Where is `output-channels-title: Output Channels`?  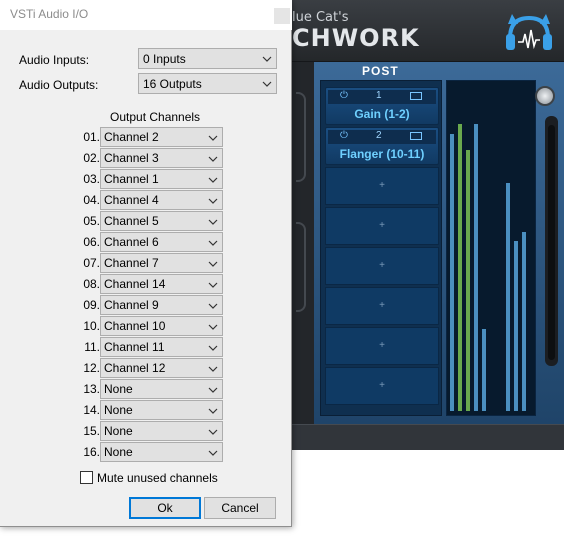
output-channels-title: Output Channels is located at coordinates (155, 117).